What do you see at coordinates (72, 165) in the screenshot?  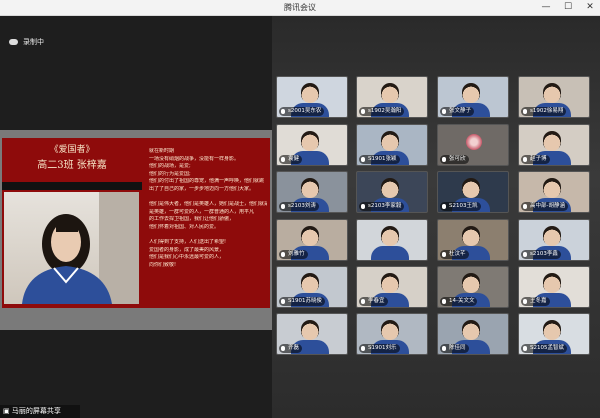 I see `slide-subtitle: 高二3班 张梓嘉` at bounding box center [72, 165].